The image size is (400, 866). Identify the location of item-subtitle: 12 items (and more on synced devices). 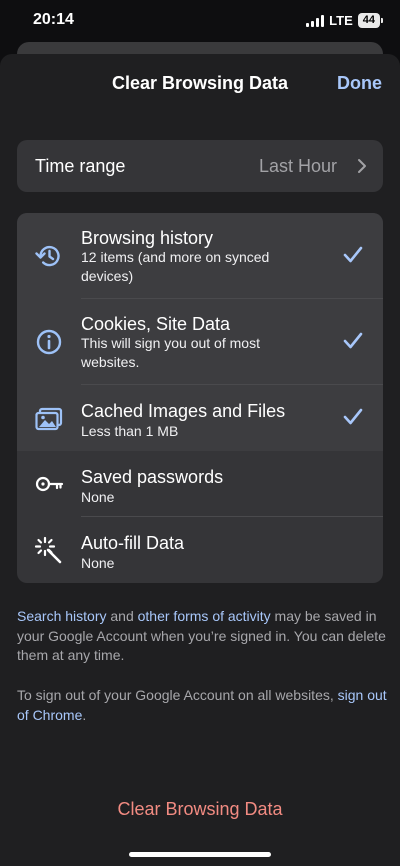
(175, 266).